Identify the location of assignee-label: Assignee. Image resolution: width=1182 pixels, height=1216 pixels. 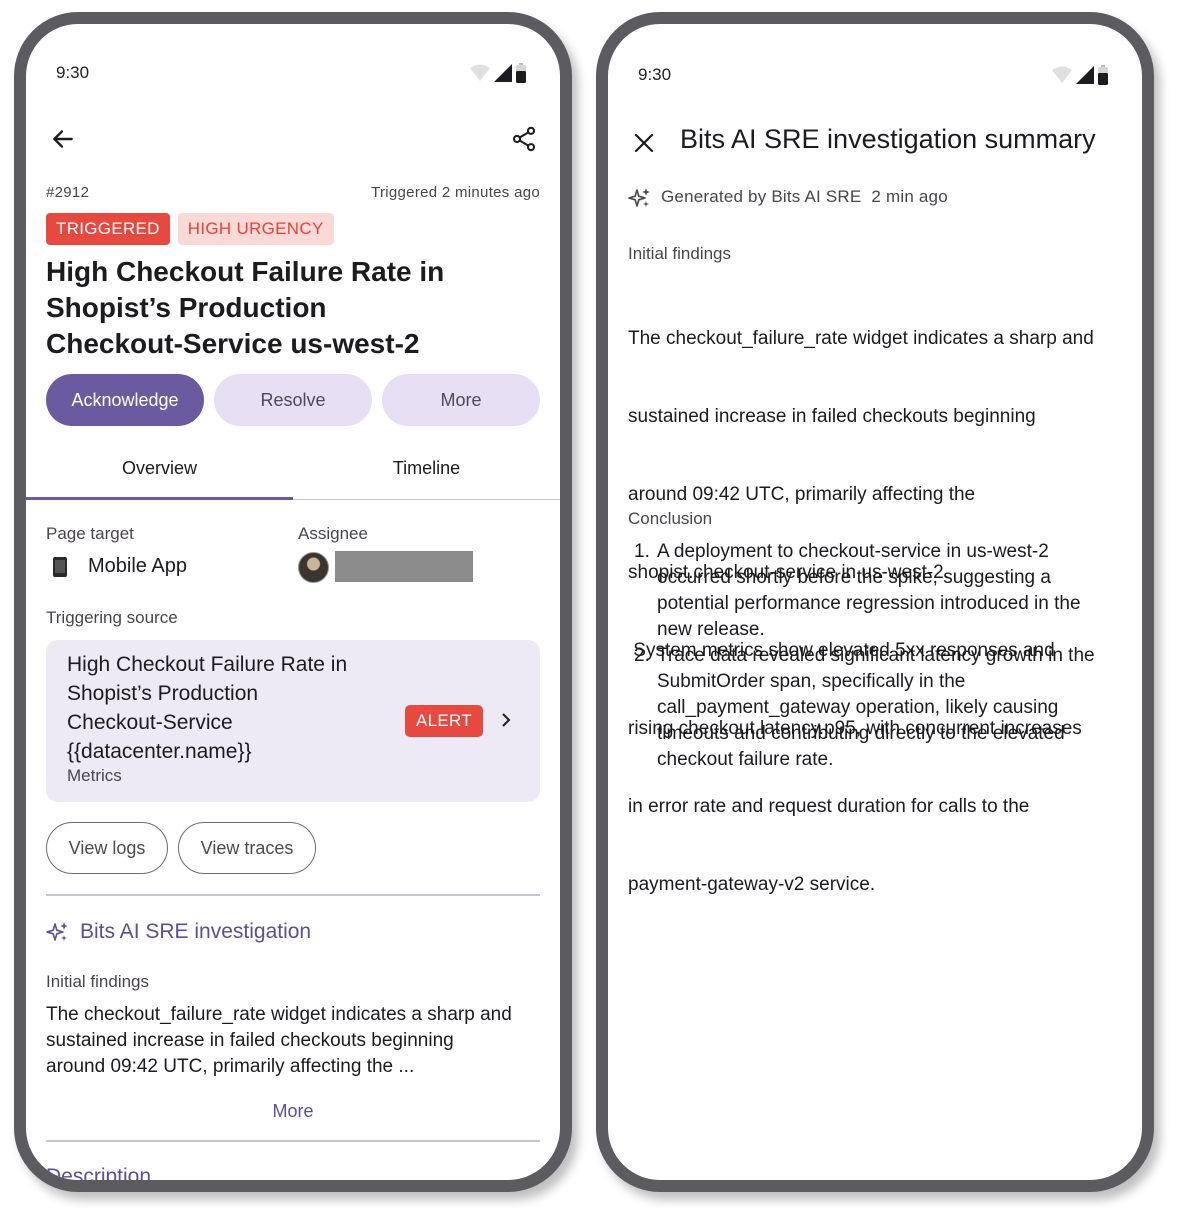
(333, 533).